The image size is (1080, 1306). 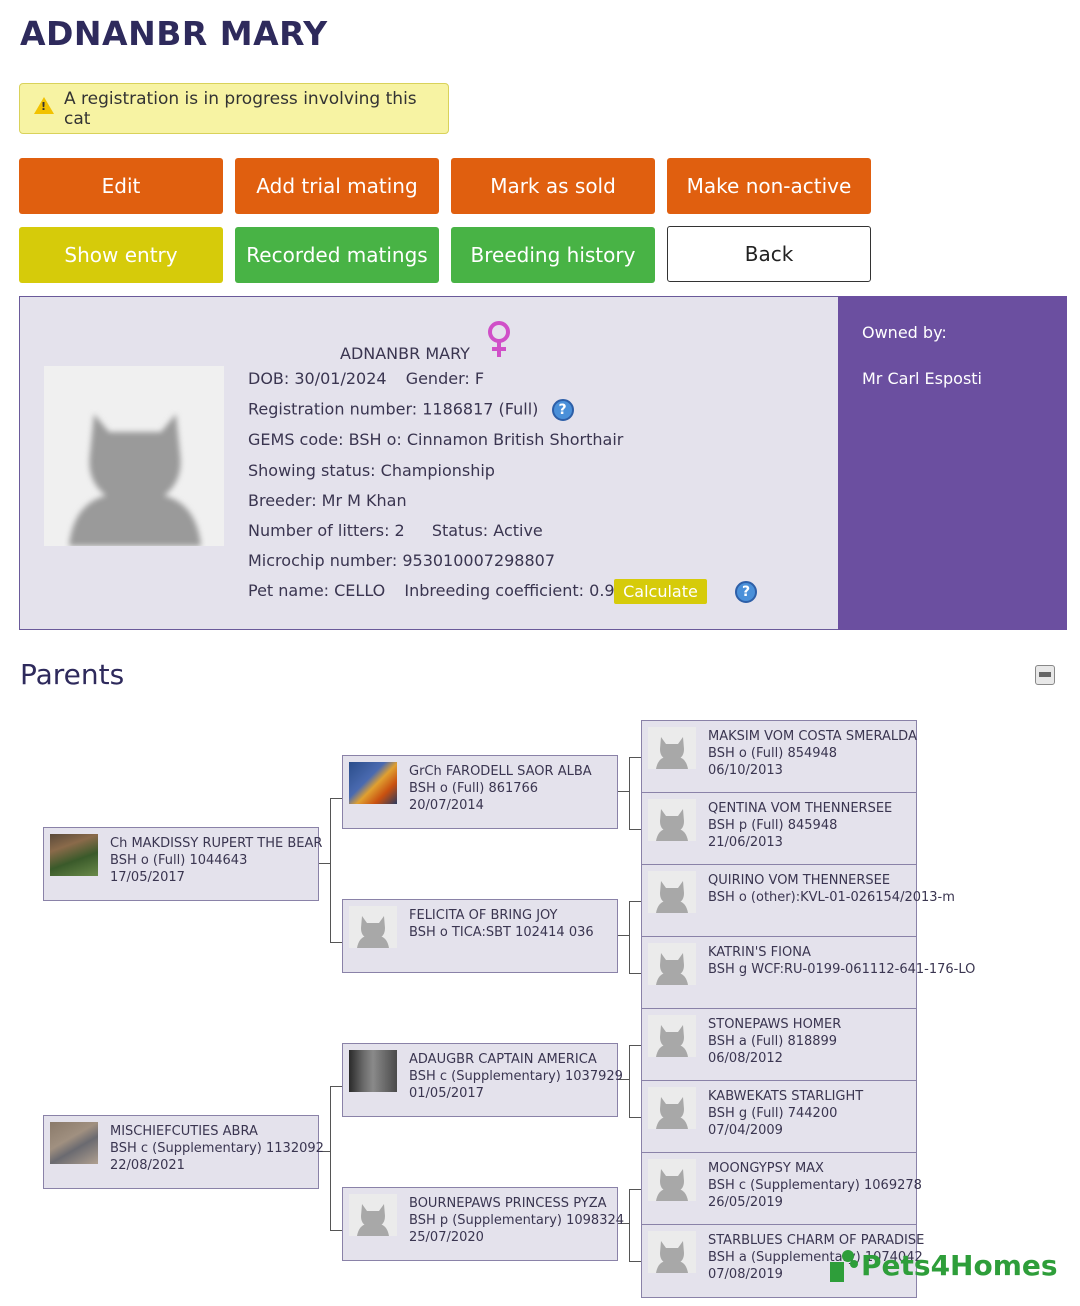 What do you see at coordinates (337, 186) in the screenshot?
I see `add-trial-mating-button: Add trial mating` at bounding box center [337, 186].